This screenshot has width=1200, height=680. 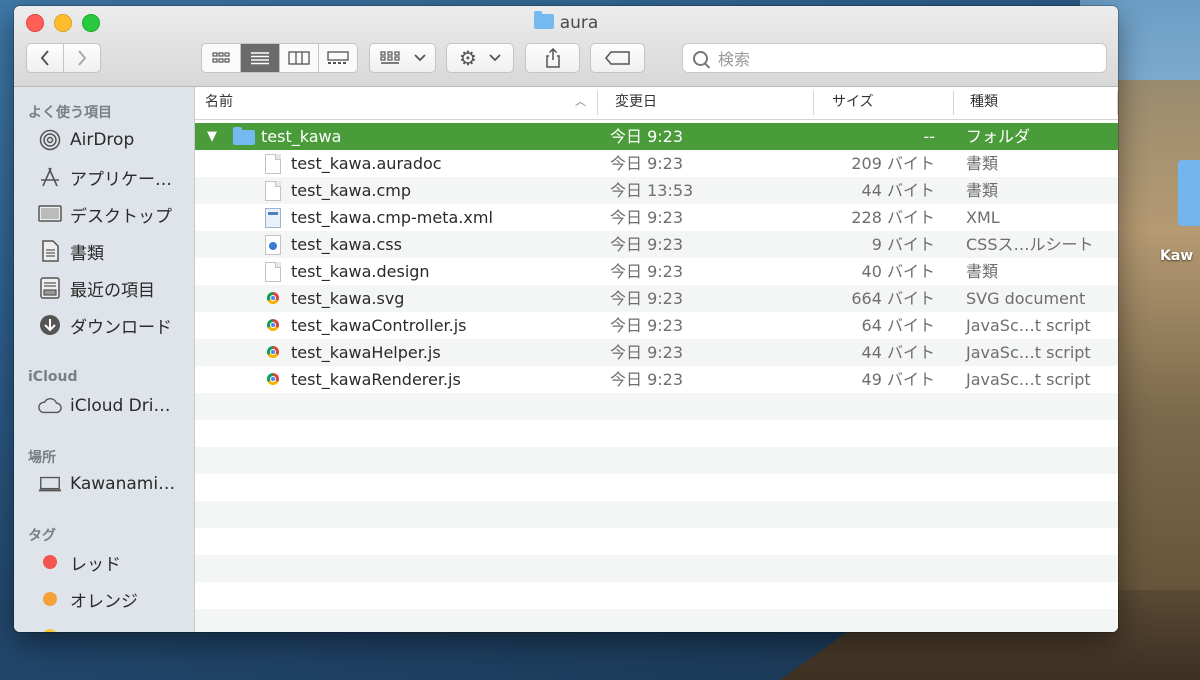 I want to click on document-icon, so click(x=273, y=164).